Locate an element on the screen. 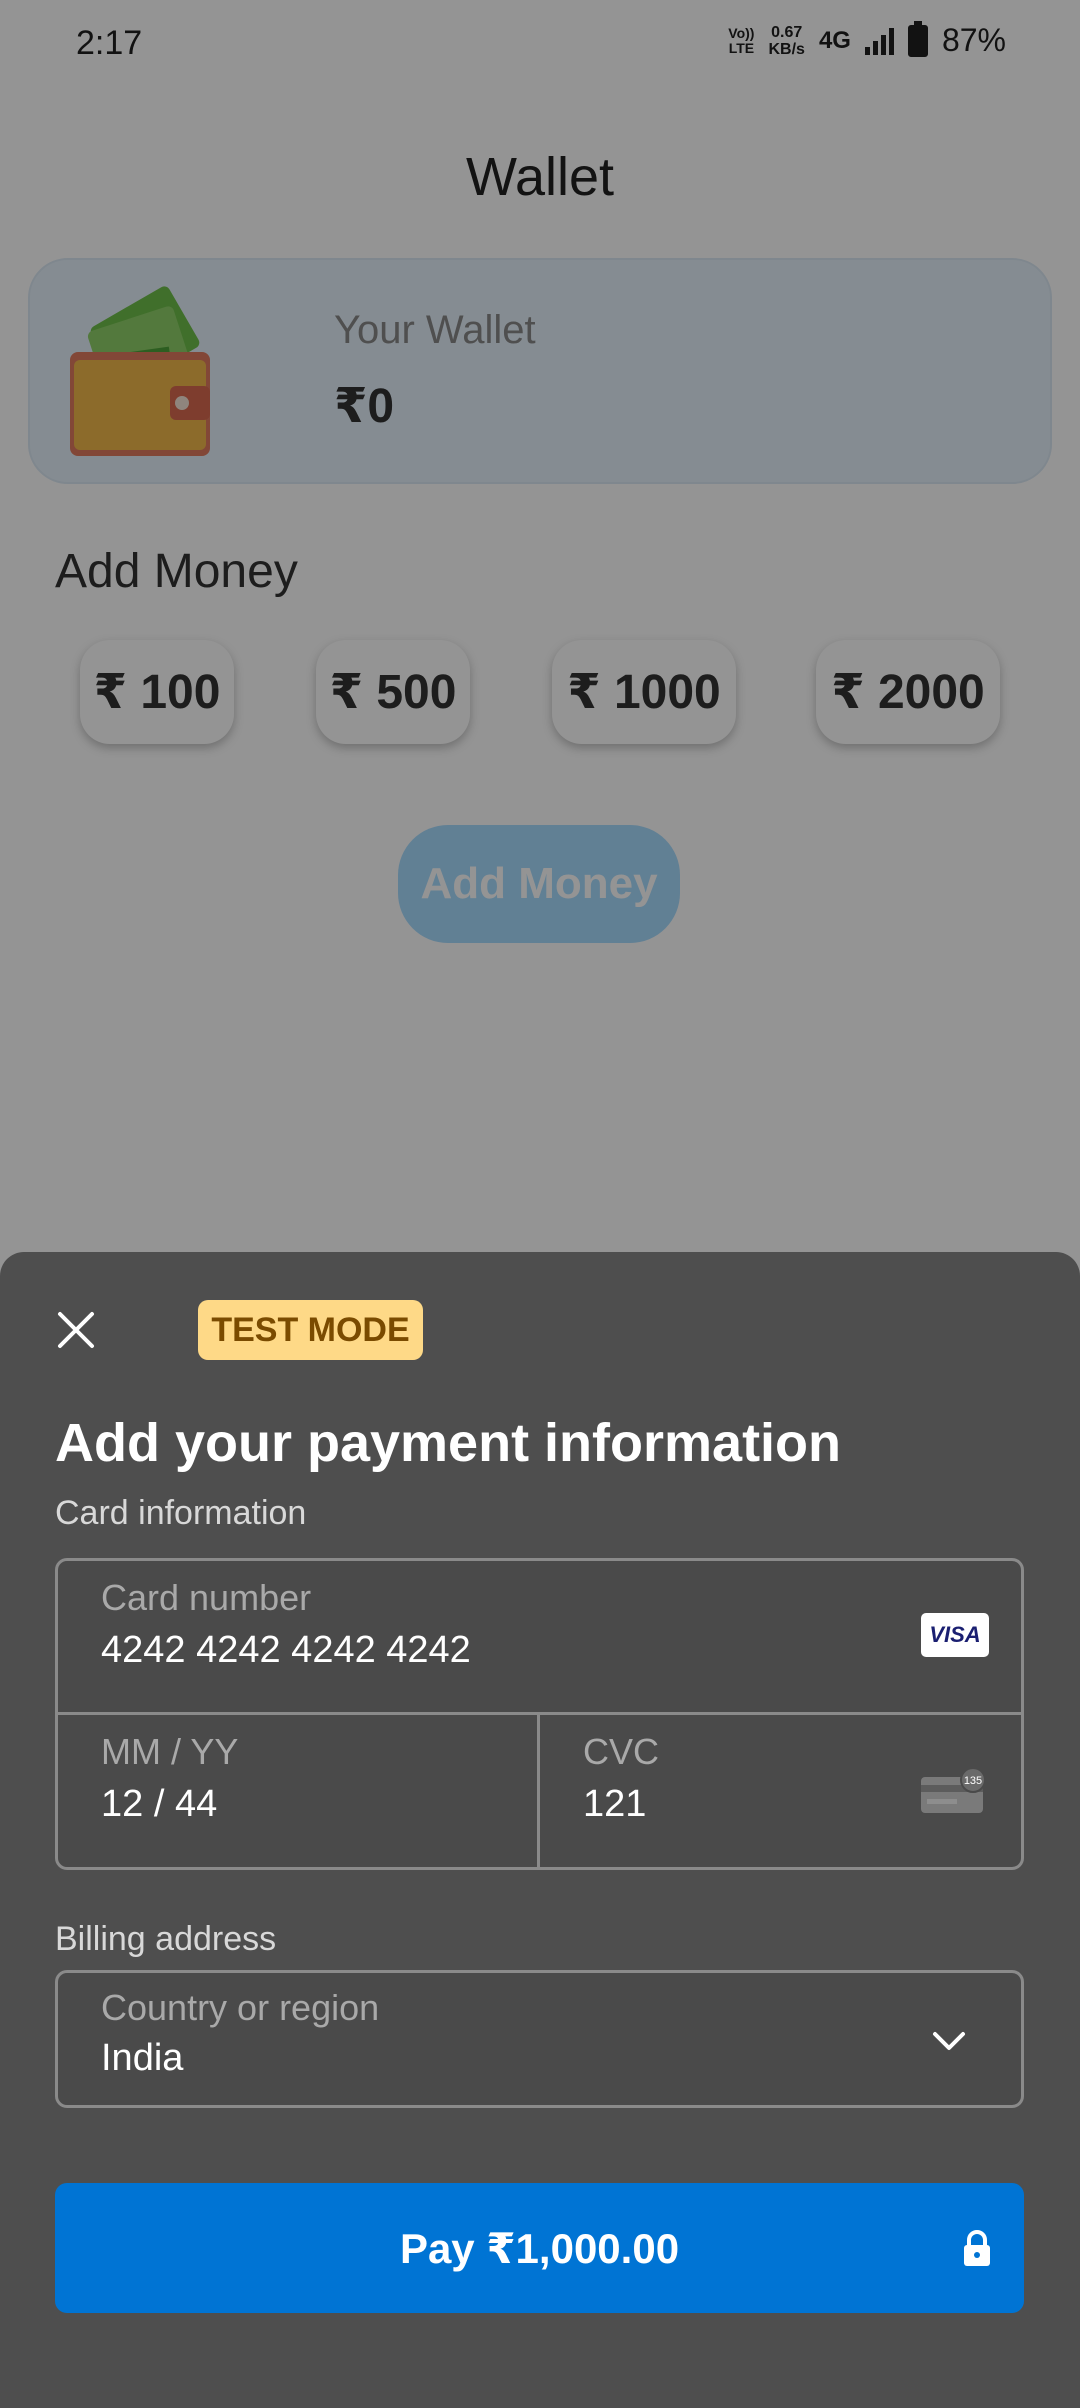  cvc-value: 121 is located at coordinates (614, 1804).